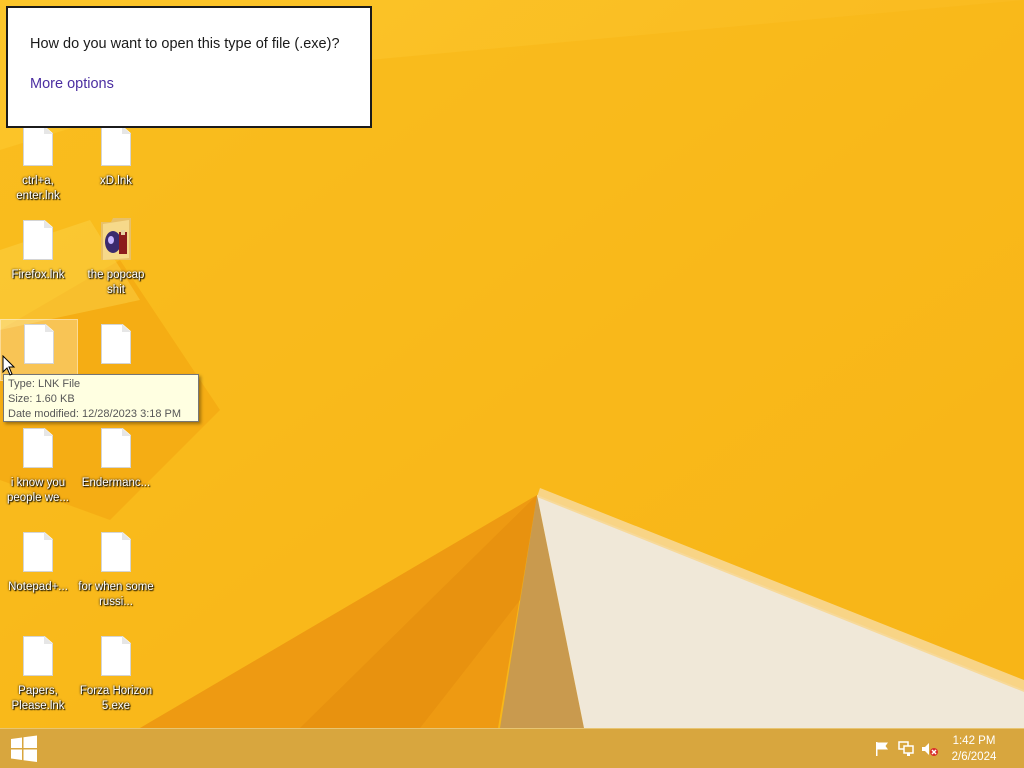  I want to click on flag-icon, so click(882, 749).